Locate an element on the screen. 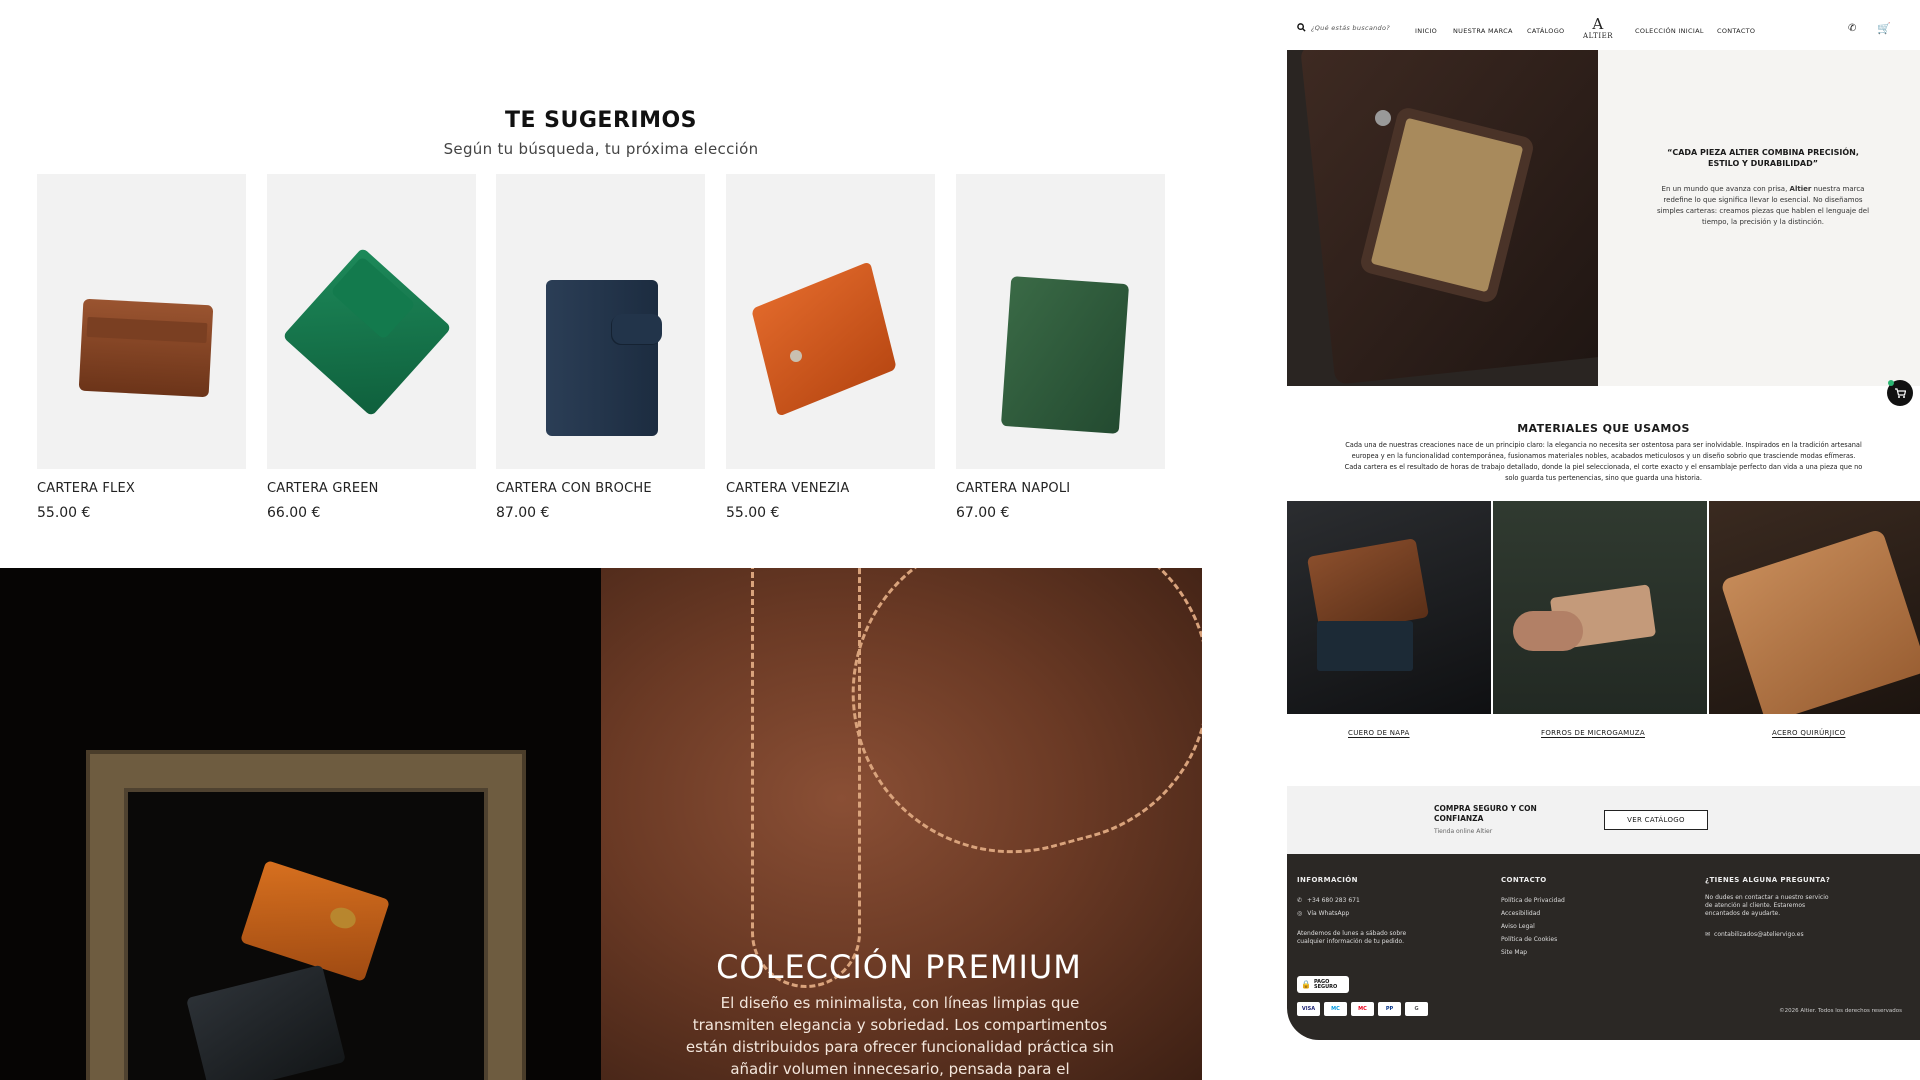 The width and height of the screenshot is (1920, 1080). search-placeholder: ¿Qué estás buscando? is located at coordinates (1350, 28).